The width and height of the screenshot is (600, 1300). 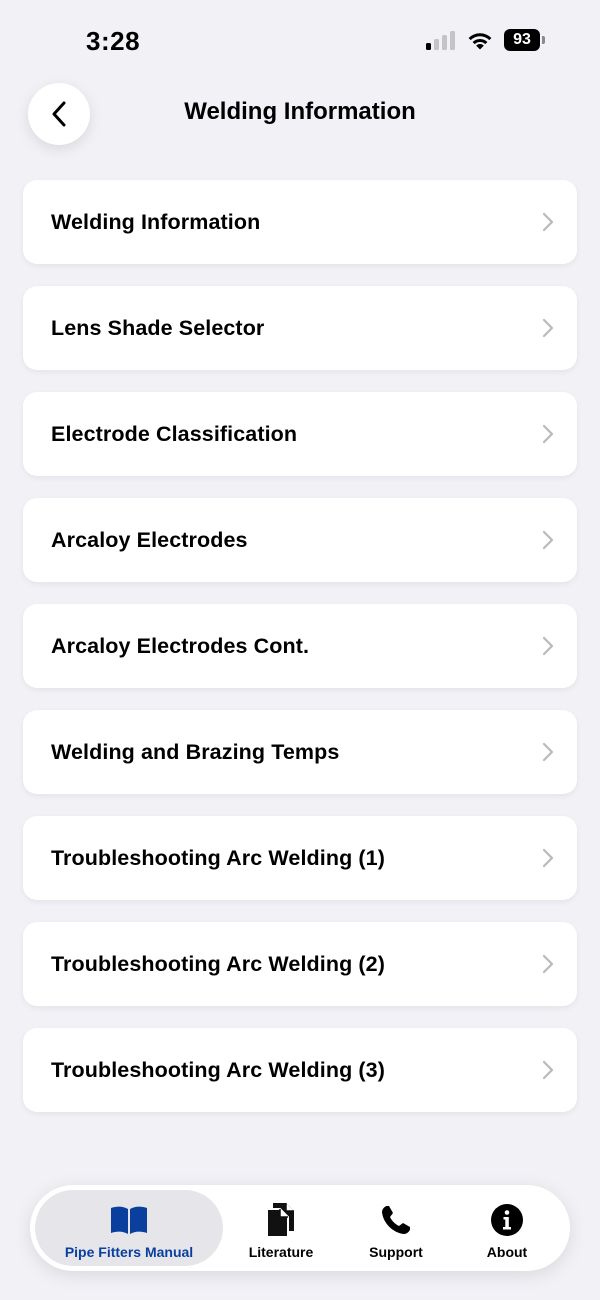 I want to click on list-item-label: Troubleshooting Arc Welding (2), so click(x=218, y=963).